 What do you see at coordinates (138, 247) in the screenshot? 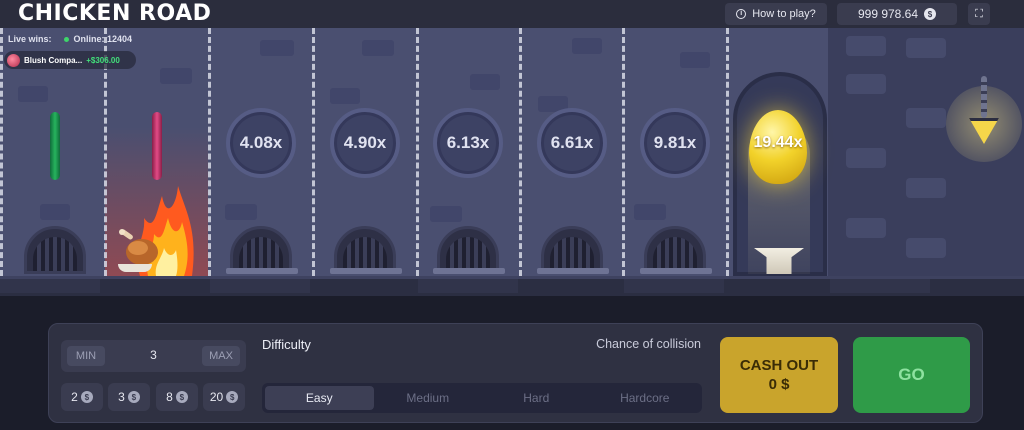
I see `roast-chicken-icon` at bounding box center [138, 247].